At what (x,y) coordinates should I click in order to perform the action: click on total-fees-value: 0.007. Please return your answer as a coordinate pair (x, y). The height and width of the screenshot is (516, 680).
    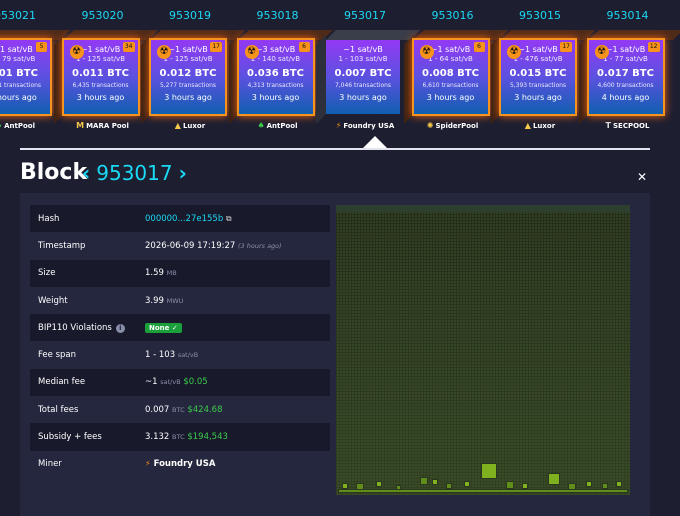
    Looking at the image, I should click on (157, 409).